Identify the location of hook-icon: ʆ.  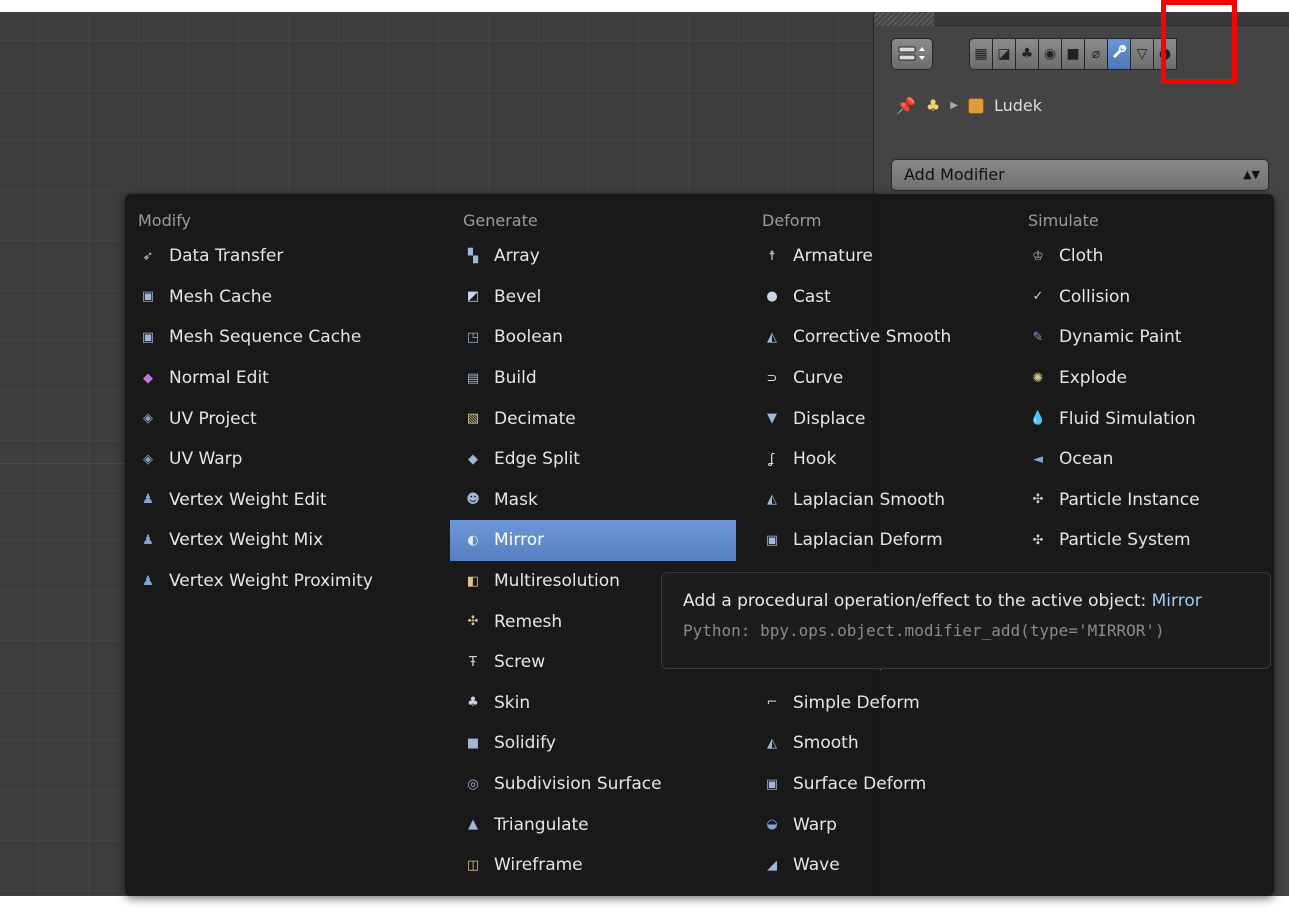
(772, 459).